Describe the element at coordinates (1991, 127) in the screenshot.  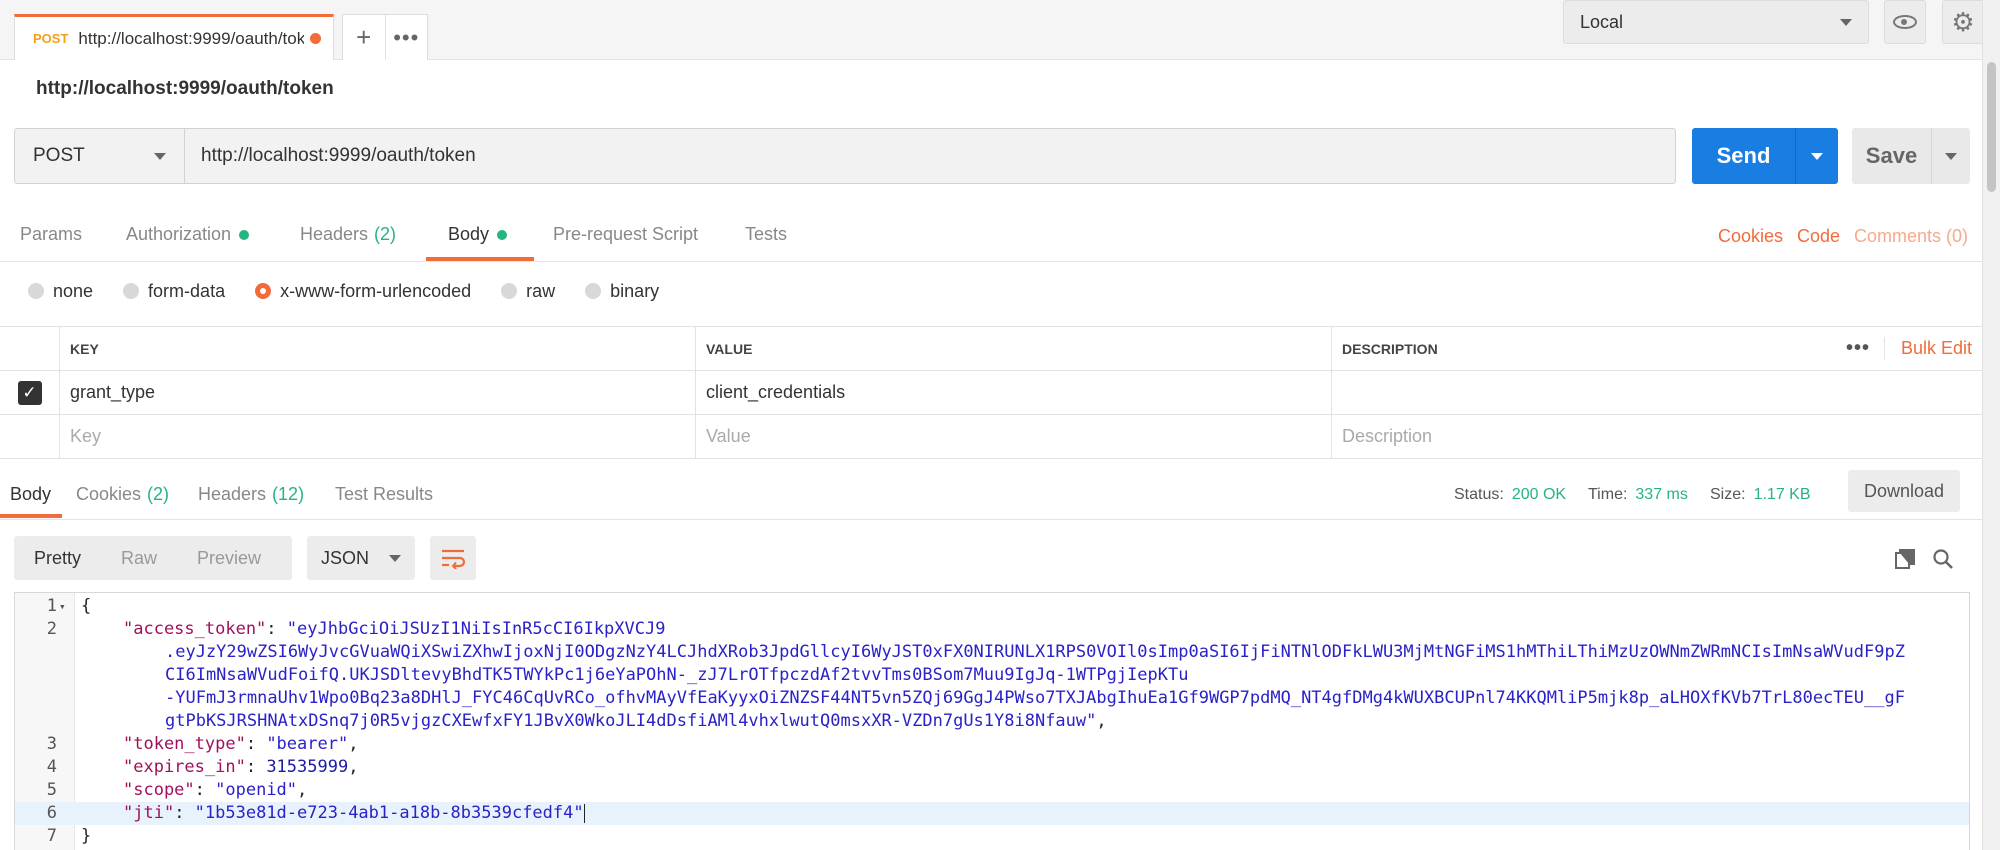
I see `scrollbar-thumb` at that location.